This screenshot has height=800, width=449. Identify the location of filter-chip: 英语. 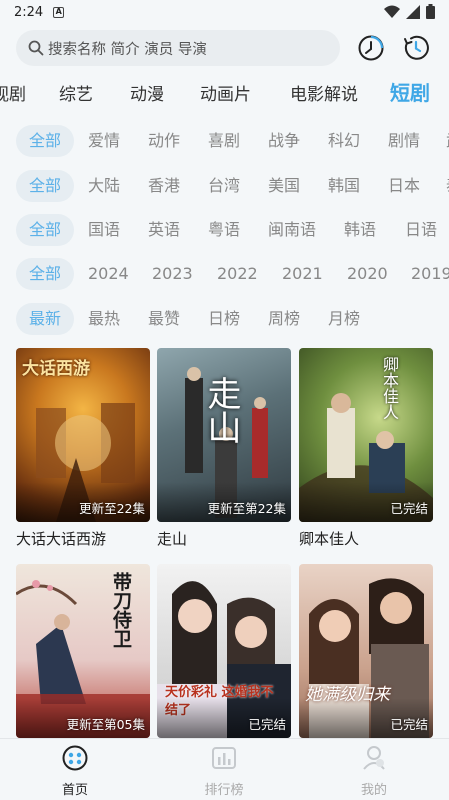
(164, 230).